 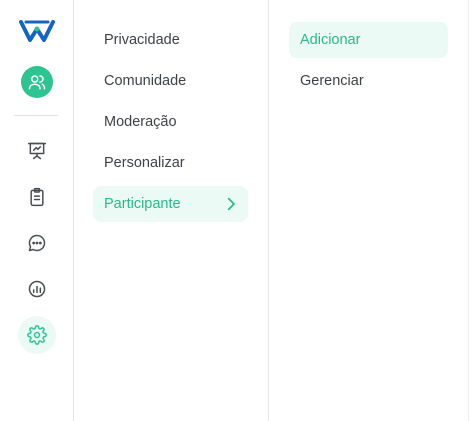 I want to click on presentation-icon, so click(x=37, y=151).